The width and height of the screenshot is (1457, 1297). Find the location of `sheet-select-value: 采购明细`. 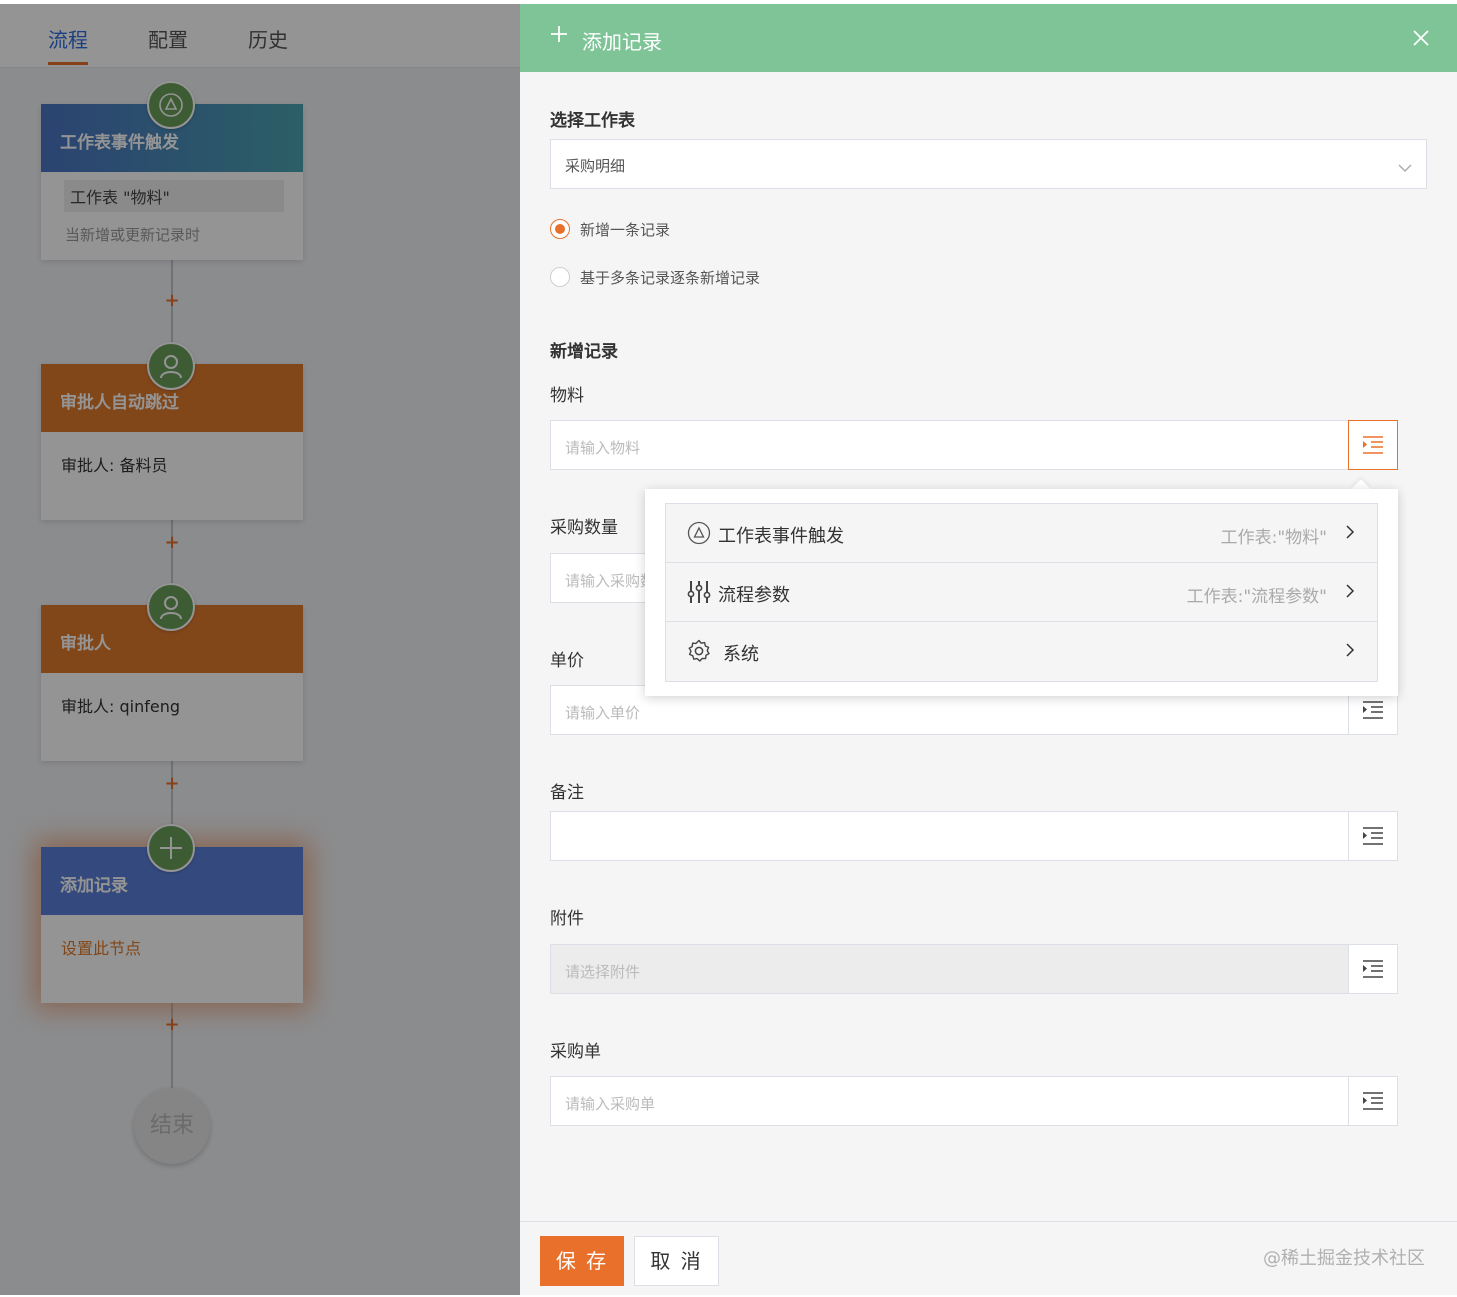

sheet-select-value: 采购明细 is located at coordinates (595, 166).